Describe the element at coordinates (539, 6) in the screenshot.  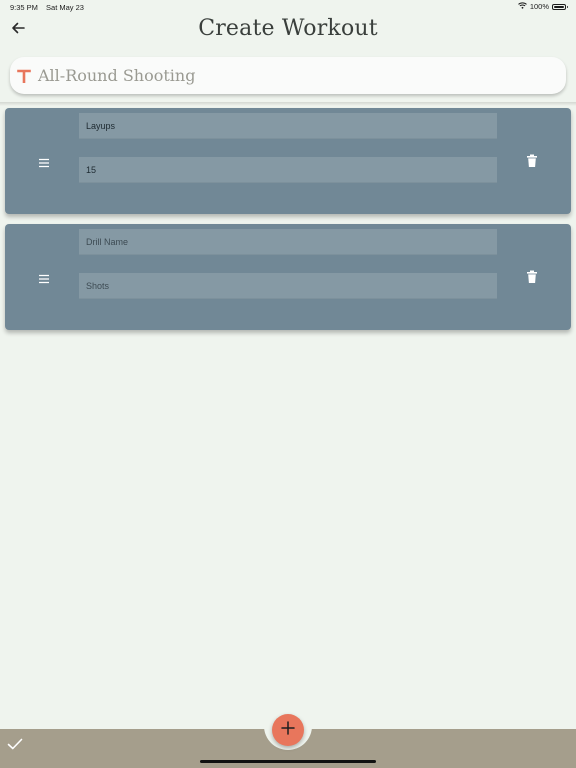
I see `battery-percent: 100%` at that location.